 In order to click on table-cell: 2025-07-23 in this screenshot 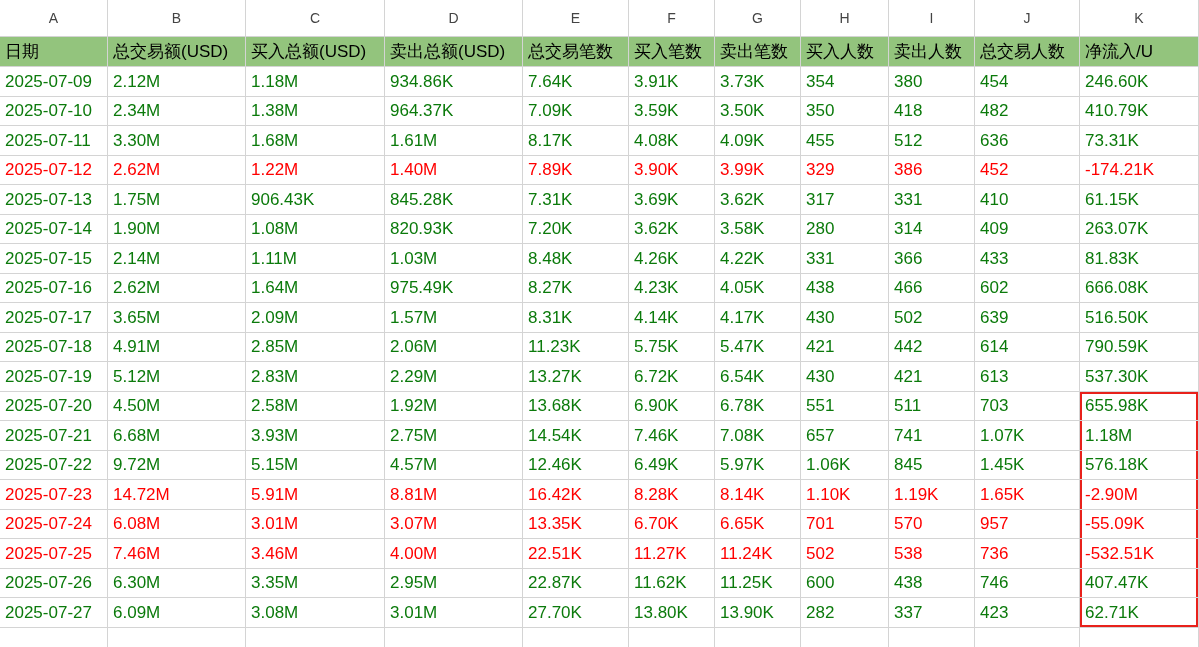, I will do `click(54, 495)`.